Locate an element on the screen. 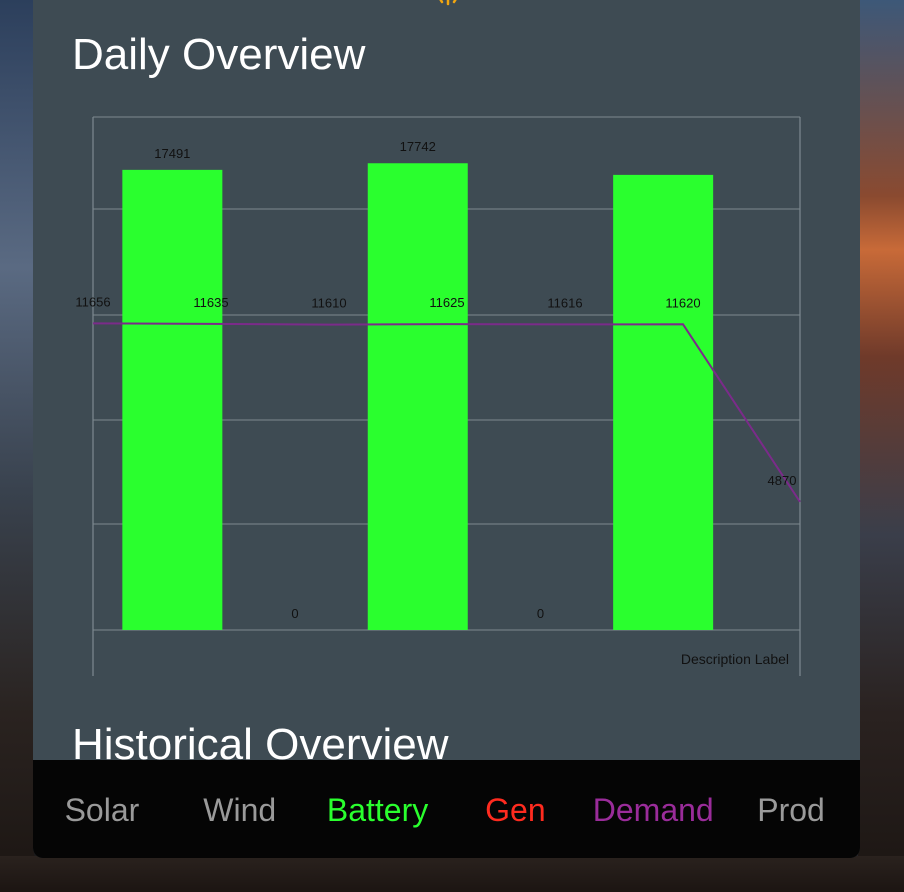 The image size is (904, 892). chart-line-label: 11610 is located at coordinates (328, 303).